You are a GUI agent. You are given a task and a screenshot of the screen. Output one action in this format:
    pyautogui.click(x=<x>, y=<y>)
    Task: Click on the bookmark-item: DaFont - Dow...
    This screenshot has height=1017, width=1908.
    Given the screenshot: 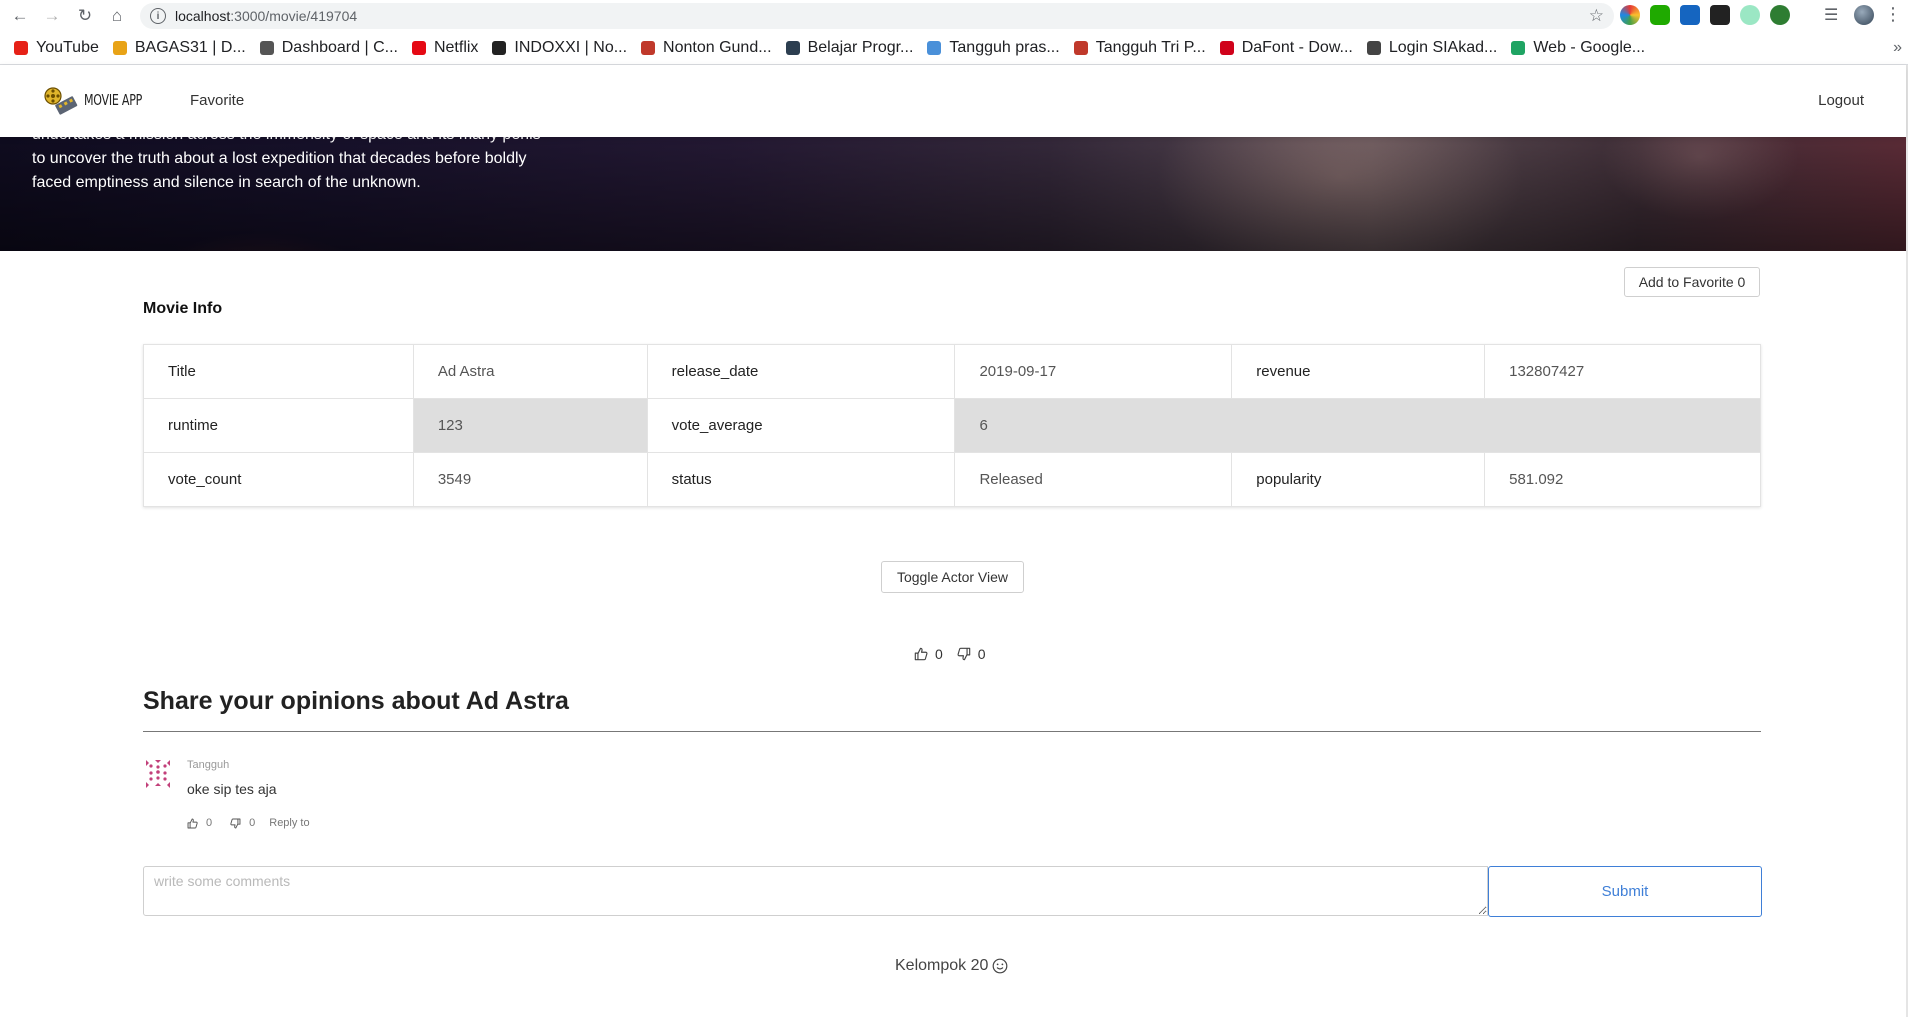 What is the action you would take?
    pyautogui.click(x=1286, y=48)
    